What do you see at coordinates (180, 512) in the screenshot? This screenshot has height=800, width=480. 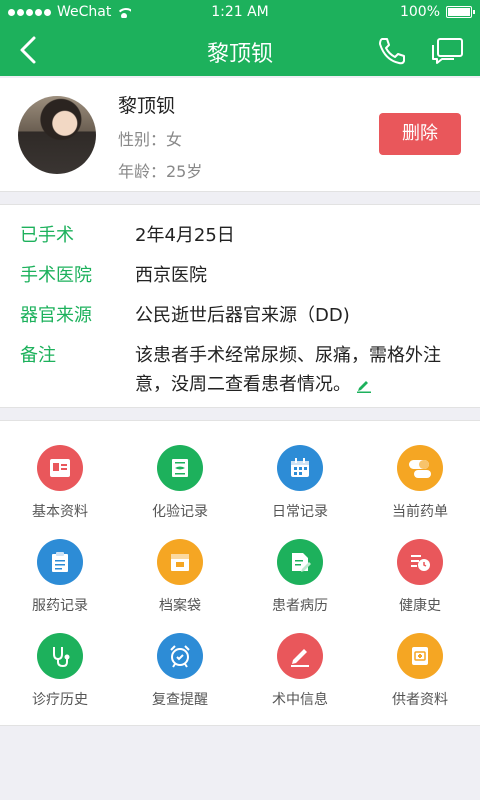 I see `menu-item-label: 化验记录` at bounding box center [180, 512].